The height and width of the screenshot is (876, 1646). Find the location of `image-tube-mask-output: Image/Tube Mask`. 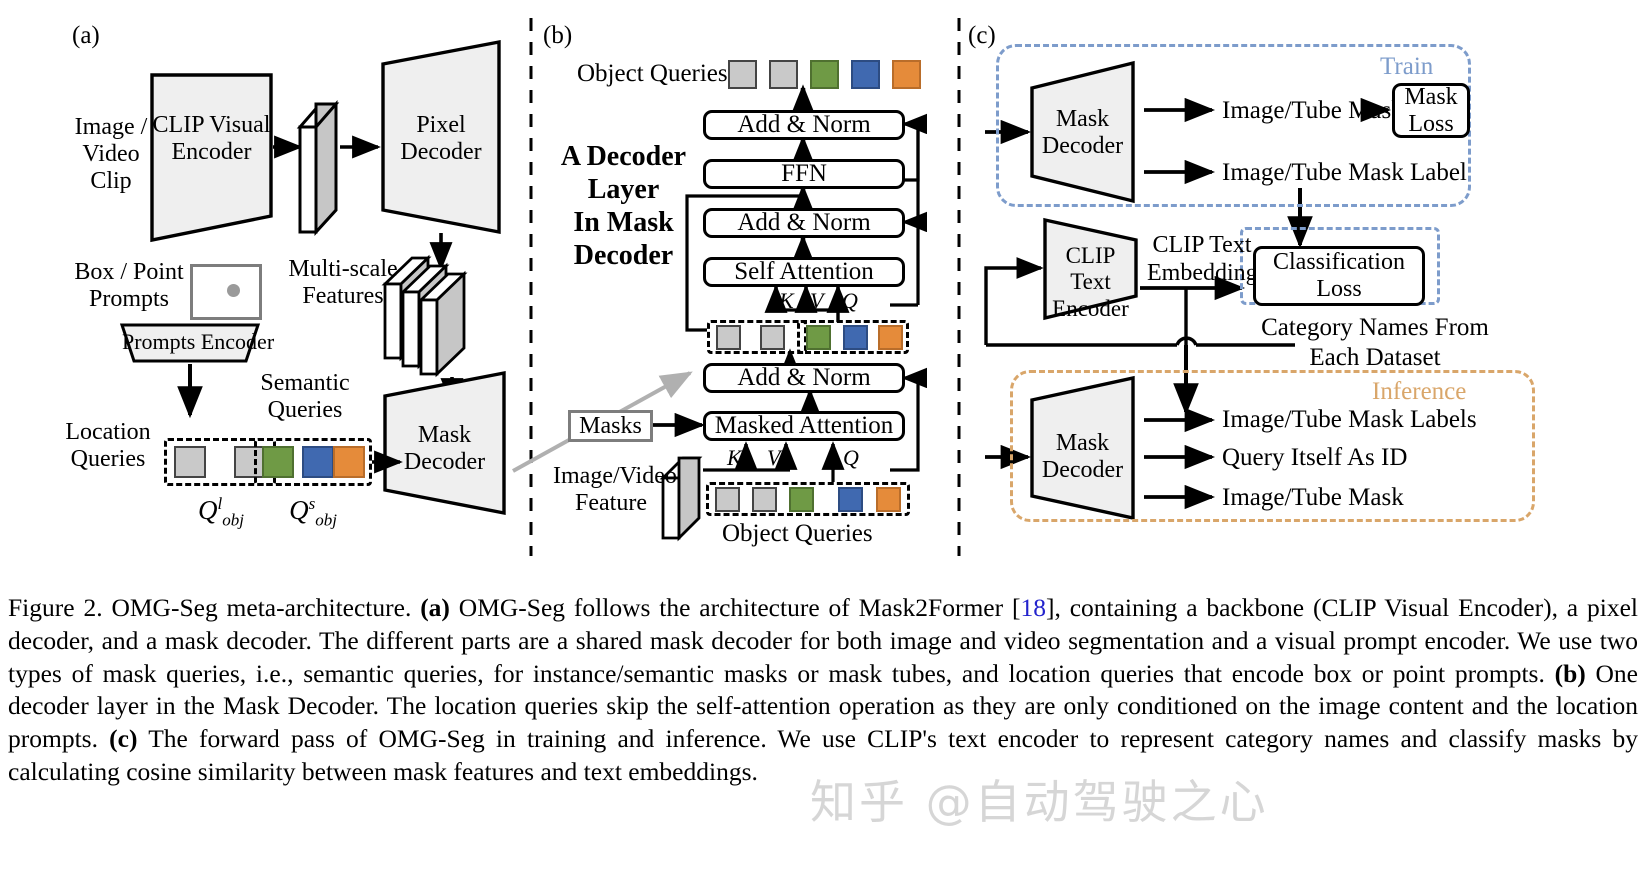

image-tube-mask-output: Image/Tube Mask is located at coordinates (1313, 497).